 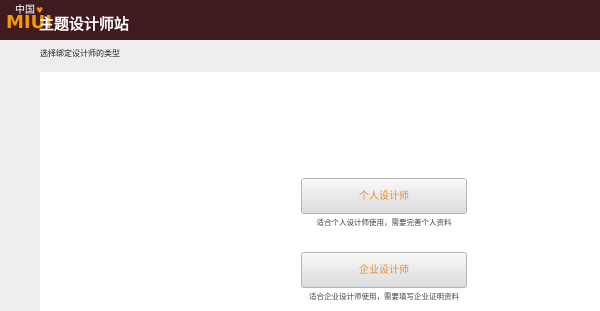 What do you see at coordinates (300, 20) in the screenshot?
I see `top-header: 中国♥ MIUI 主题设计师站` at bounding box center [300, 20].